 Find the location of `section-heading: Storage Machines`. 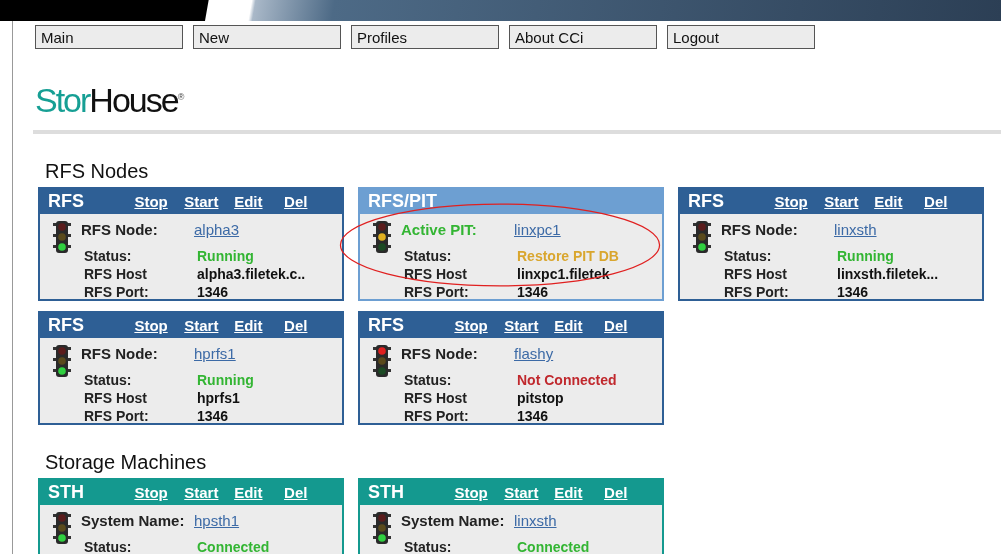

section-heading: Storage Machines is located at coordinates (126, 463).